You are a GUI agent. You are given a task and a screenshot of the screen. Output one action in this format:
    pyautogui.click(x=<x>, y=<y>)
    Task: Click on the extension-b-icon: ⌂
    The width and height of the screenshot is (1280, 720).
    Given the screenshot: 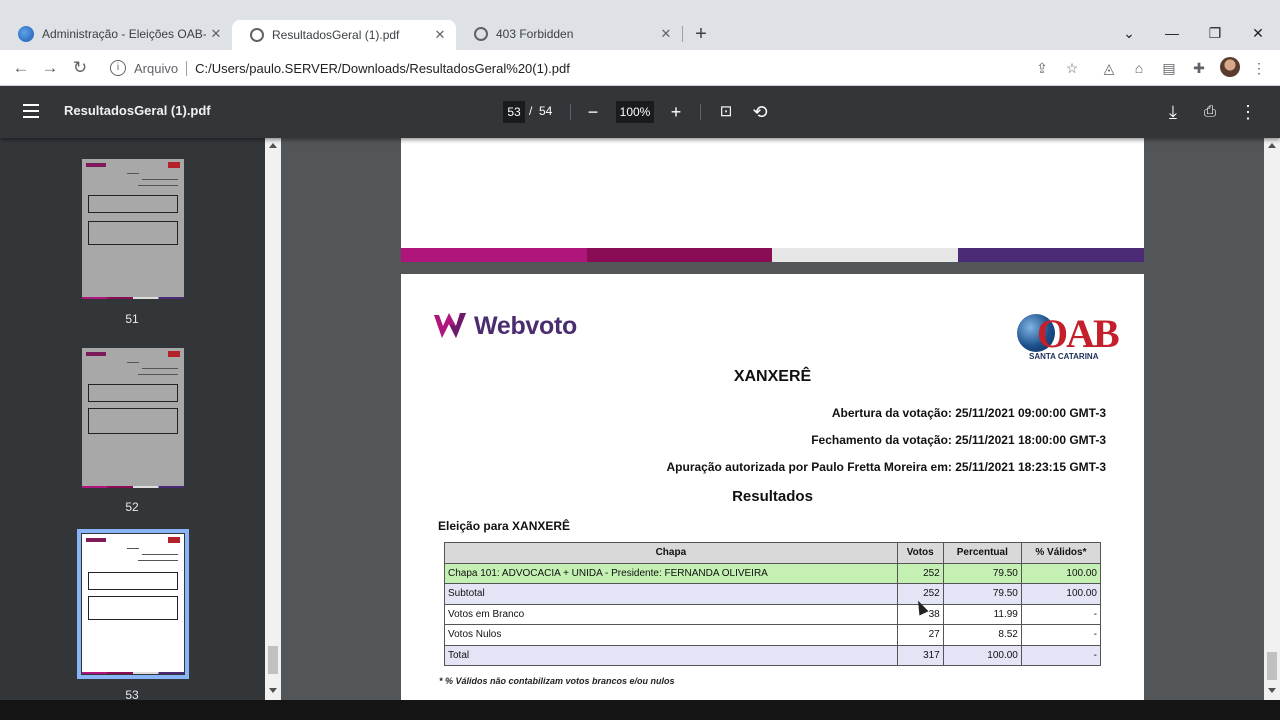 What is the action you would take?
    pyautogui.click(x=1139, y=68)
    